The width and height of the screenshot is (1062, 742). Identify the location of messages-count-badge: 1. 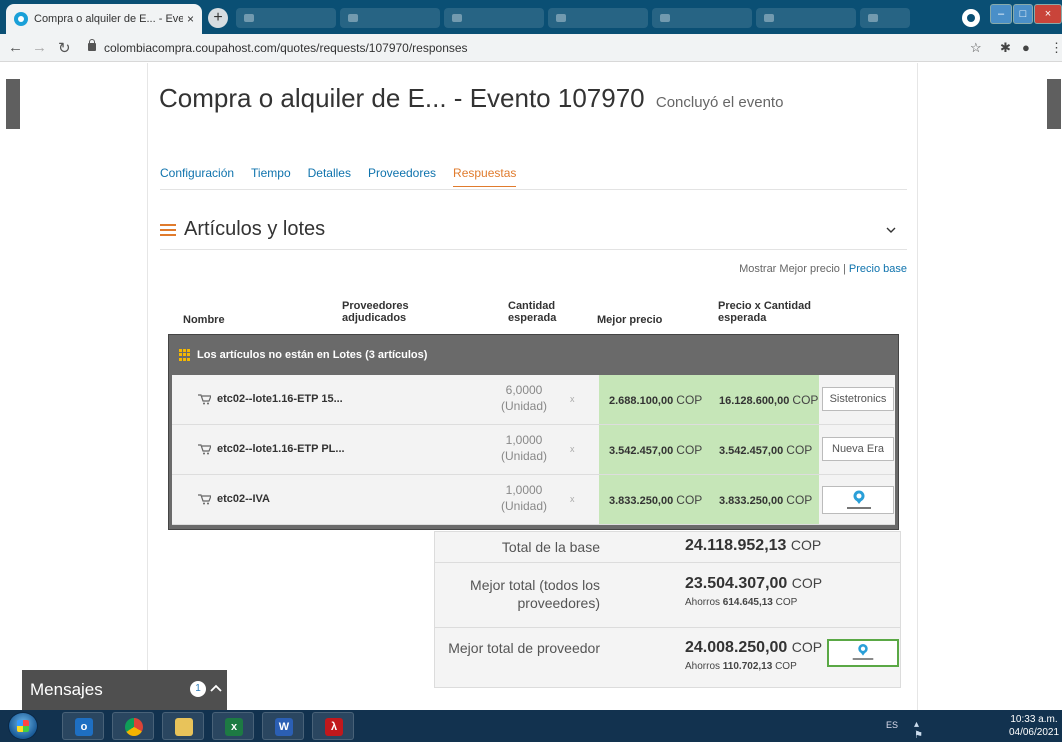
(198, 689).